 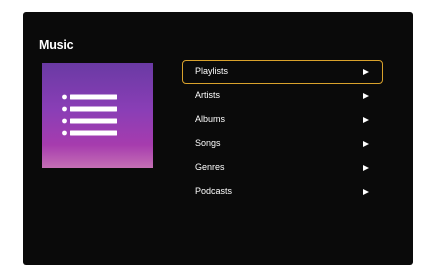 I want to click on menu-item-podcasts: Podcasts, so click(x=282, y=192).